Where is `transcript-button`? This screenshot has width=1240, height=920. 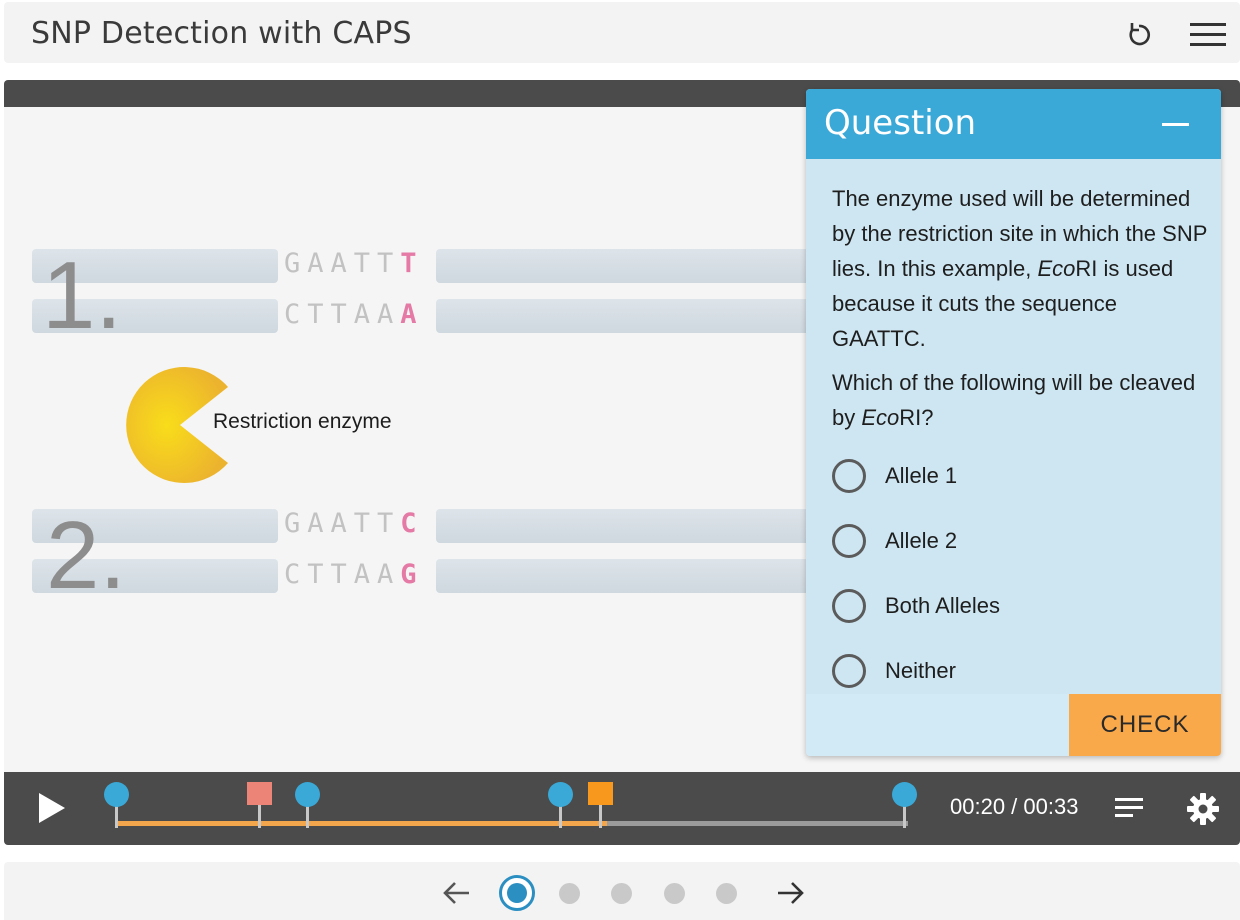 transcript-button is located at coordinates (1130, 808).